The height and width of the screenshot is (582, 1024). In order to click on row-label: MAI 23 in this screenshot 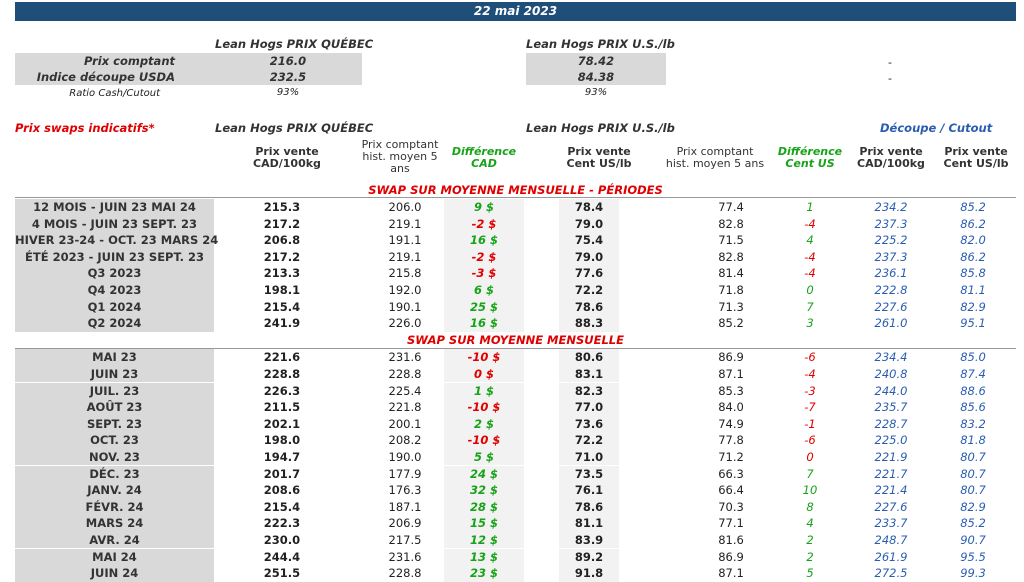, I will do `click(114, 357)`.